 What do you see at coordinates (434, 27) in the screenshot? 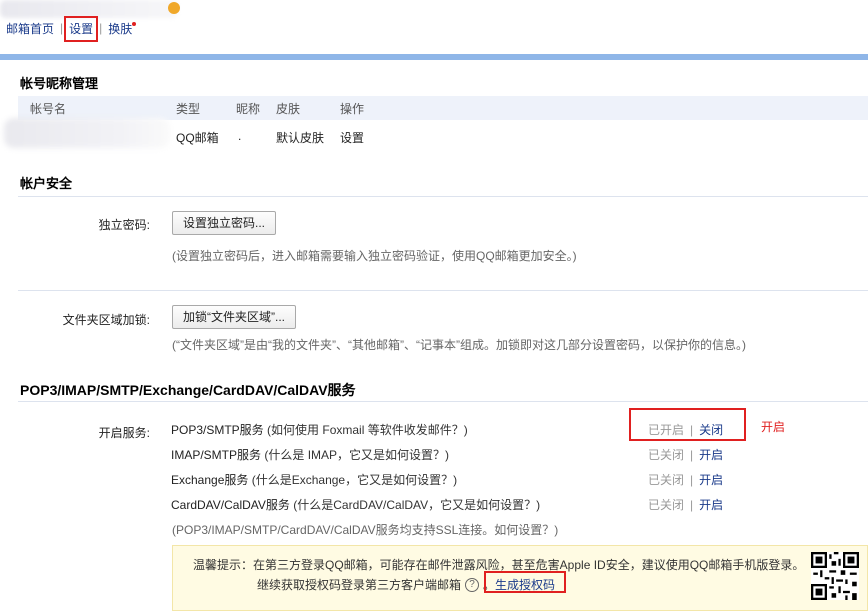
I see `top-bar: 邮箱首页 | 设置 | 换肤` at bounding box center [434, 27].